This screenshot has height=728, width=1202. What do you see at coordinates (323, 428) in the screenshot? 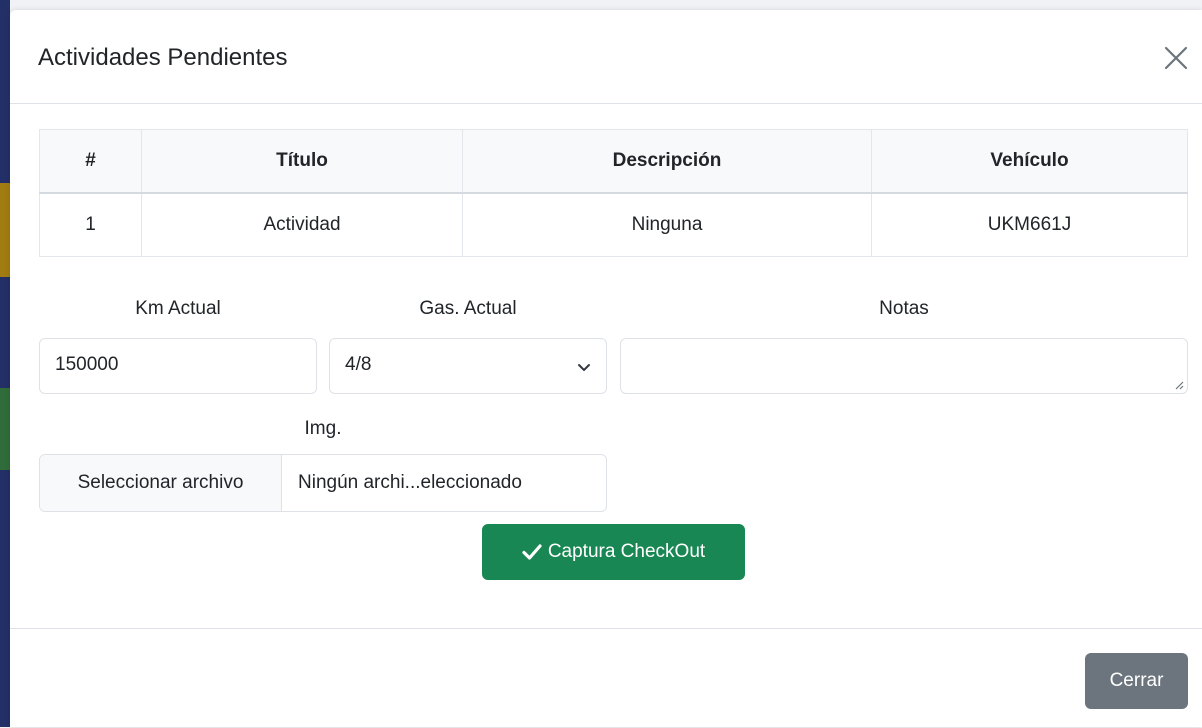
I see `img-label: Img.` at bounding box center [323, 428].